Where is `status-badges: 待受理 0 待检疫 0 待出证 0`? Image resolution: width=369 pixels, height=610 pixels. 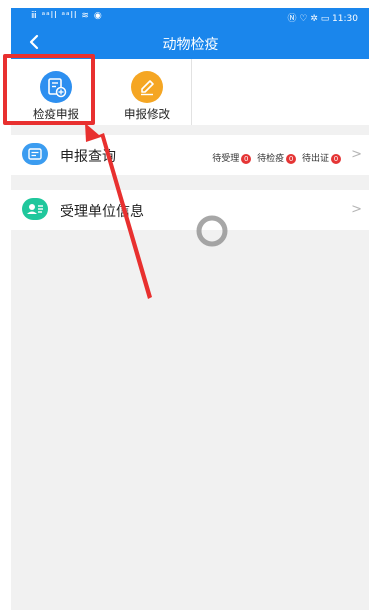
status-badges: 待受理 0 待检疫 0 待出证 0 is located at coordinates (278, 157).